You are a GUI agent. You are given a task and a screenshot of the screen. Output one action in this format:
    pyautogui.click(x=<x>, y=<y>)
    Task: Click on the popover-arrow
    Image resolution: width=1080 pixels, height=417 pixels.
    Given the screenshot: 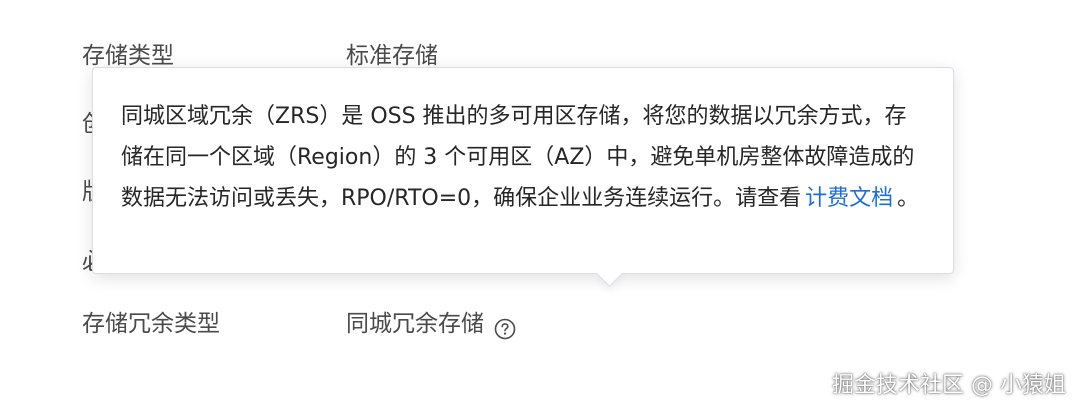 What is the action you would take?
    pyautogui.click(x=609, y=273)
    